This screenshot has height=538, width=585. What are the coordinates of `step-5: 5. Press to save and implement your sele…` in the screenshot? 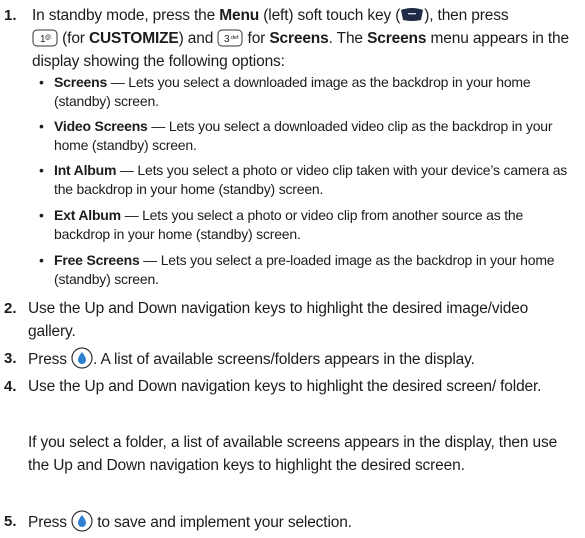 It's located at (292, 523).